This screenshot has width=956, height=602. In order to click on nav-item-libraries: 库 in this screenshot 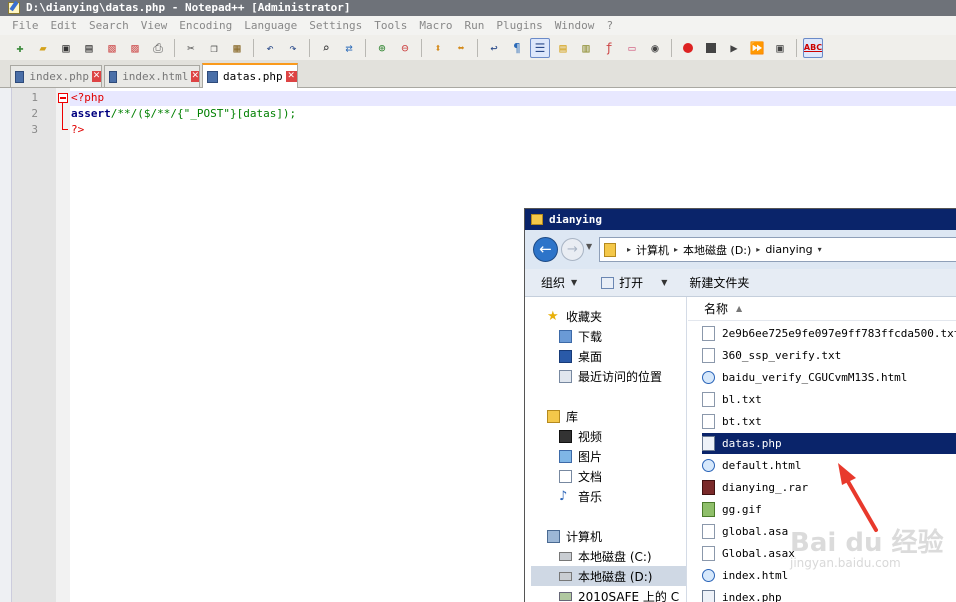, I will do `click(562, 416)`.